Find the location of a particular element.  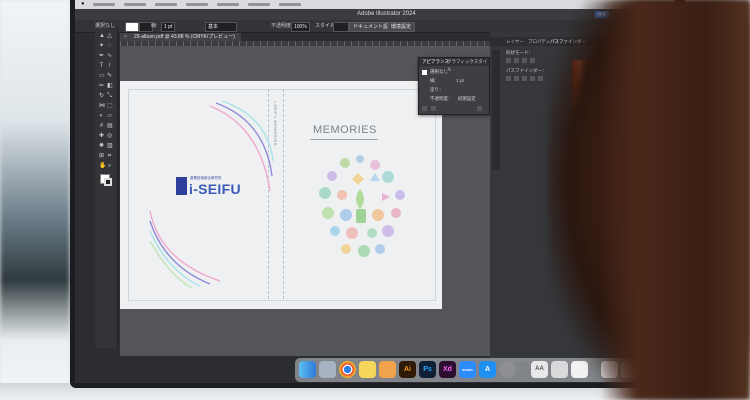

tab-graphic-styles: グラフィックスタイル is located at coordinates (468, 66).